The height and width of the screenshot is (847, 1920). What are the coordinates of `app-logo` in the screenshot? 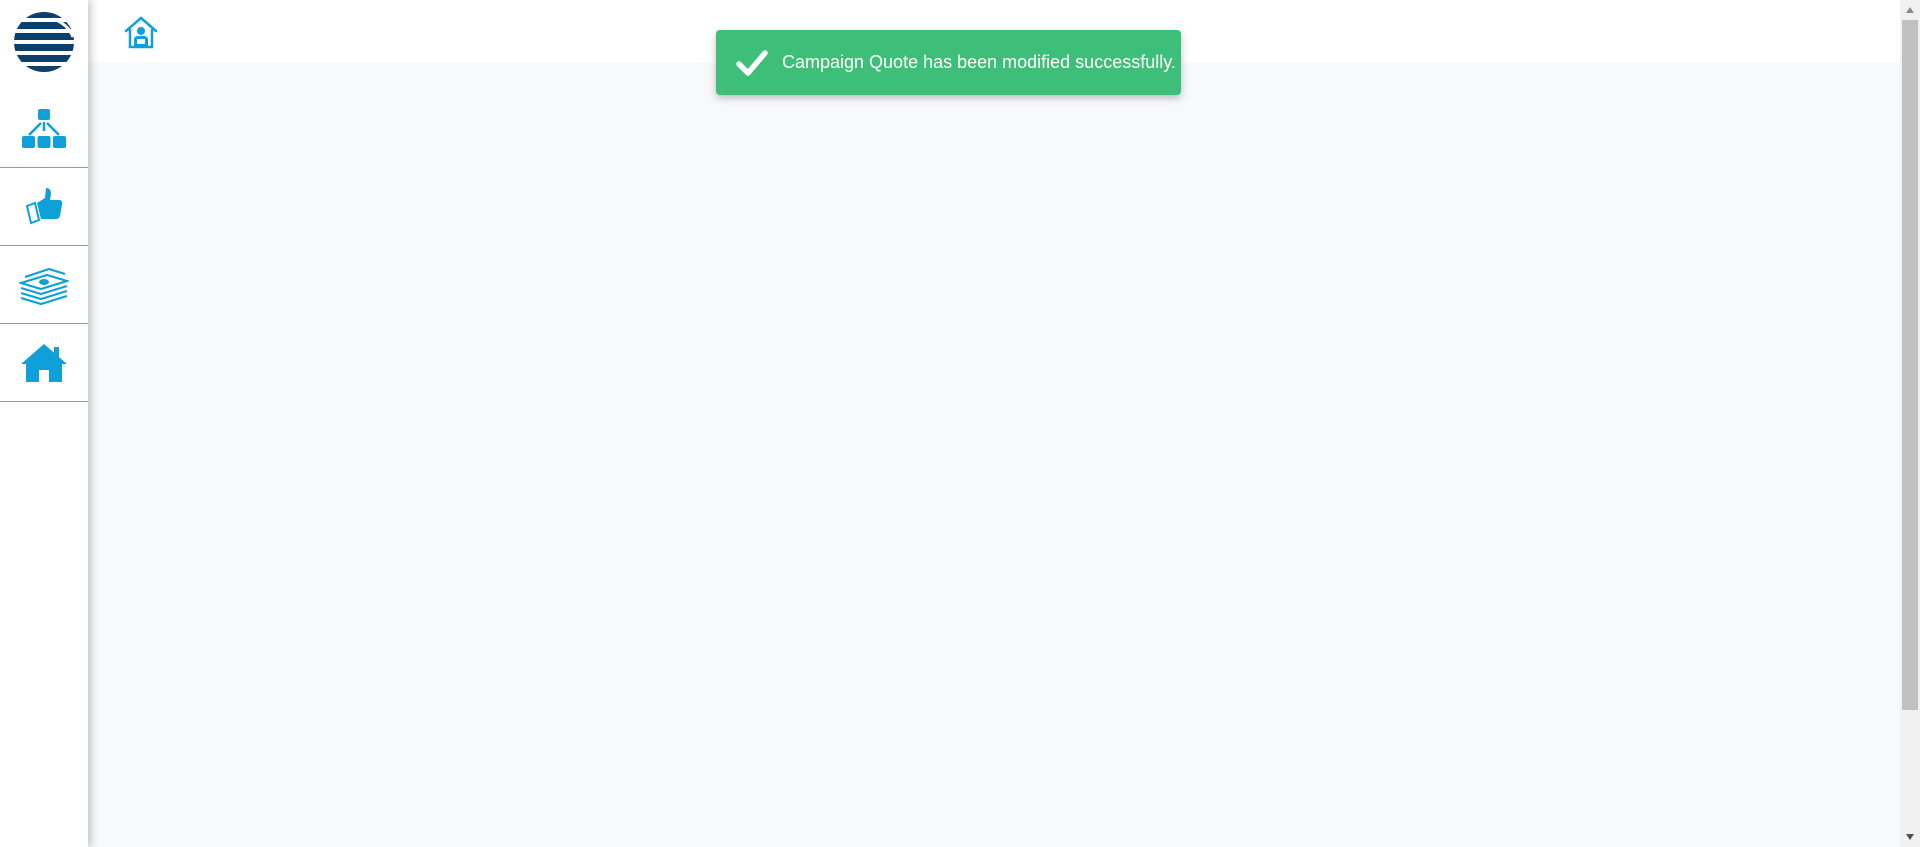 It's located at (44, 44).